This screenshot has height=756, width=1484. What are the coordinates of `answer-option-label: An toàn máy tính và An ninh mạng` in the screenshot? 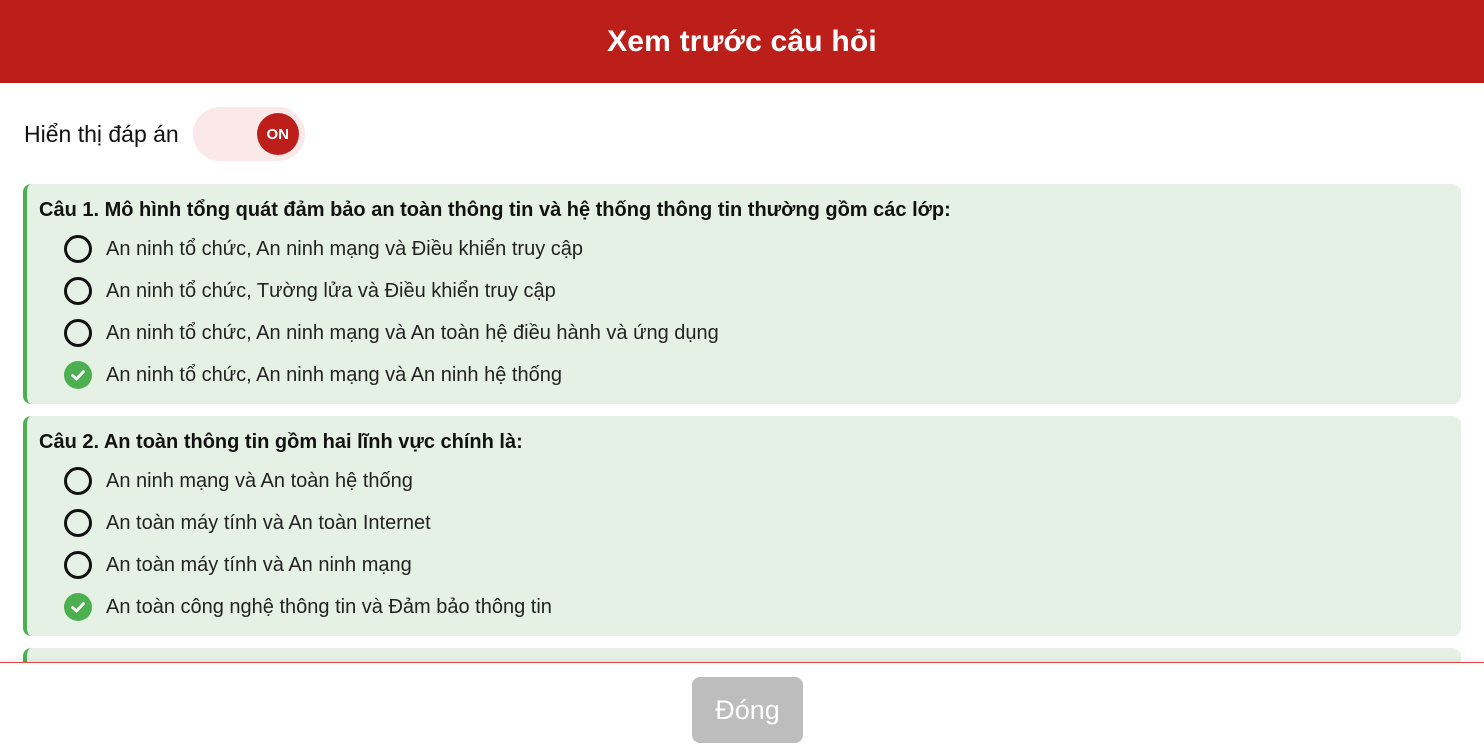 It's located at (259, 564).